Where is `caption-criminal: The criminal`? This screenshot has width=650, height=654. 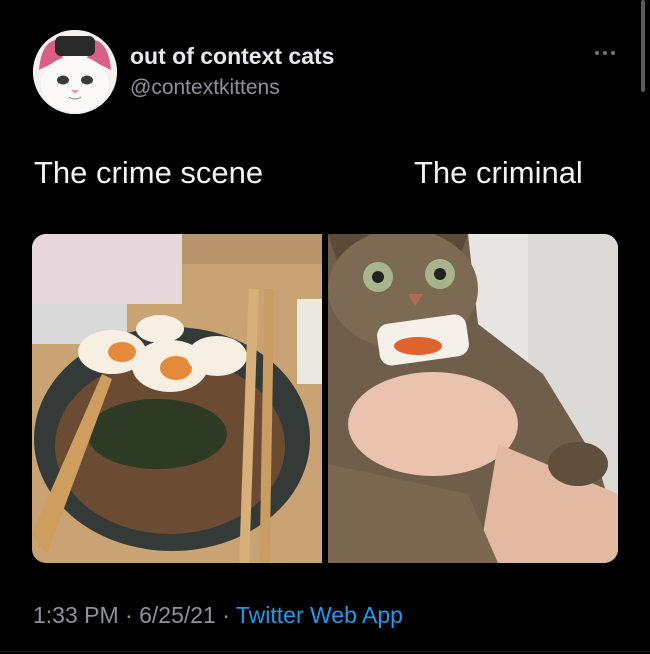
caption-criminal: The criminal is located at coordinates (498, 172).